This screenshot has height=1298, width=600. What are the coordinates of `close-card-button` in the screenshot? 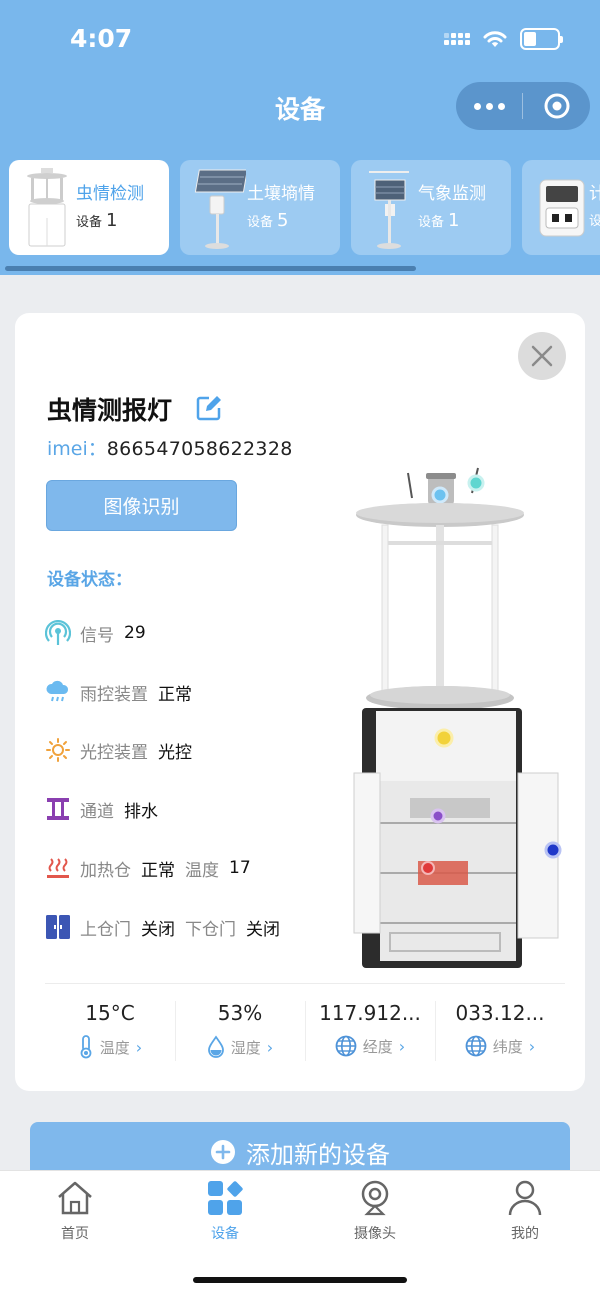 It's located at (542, 356).